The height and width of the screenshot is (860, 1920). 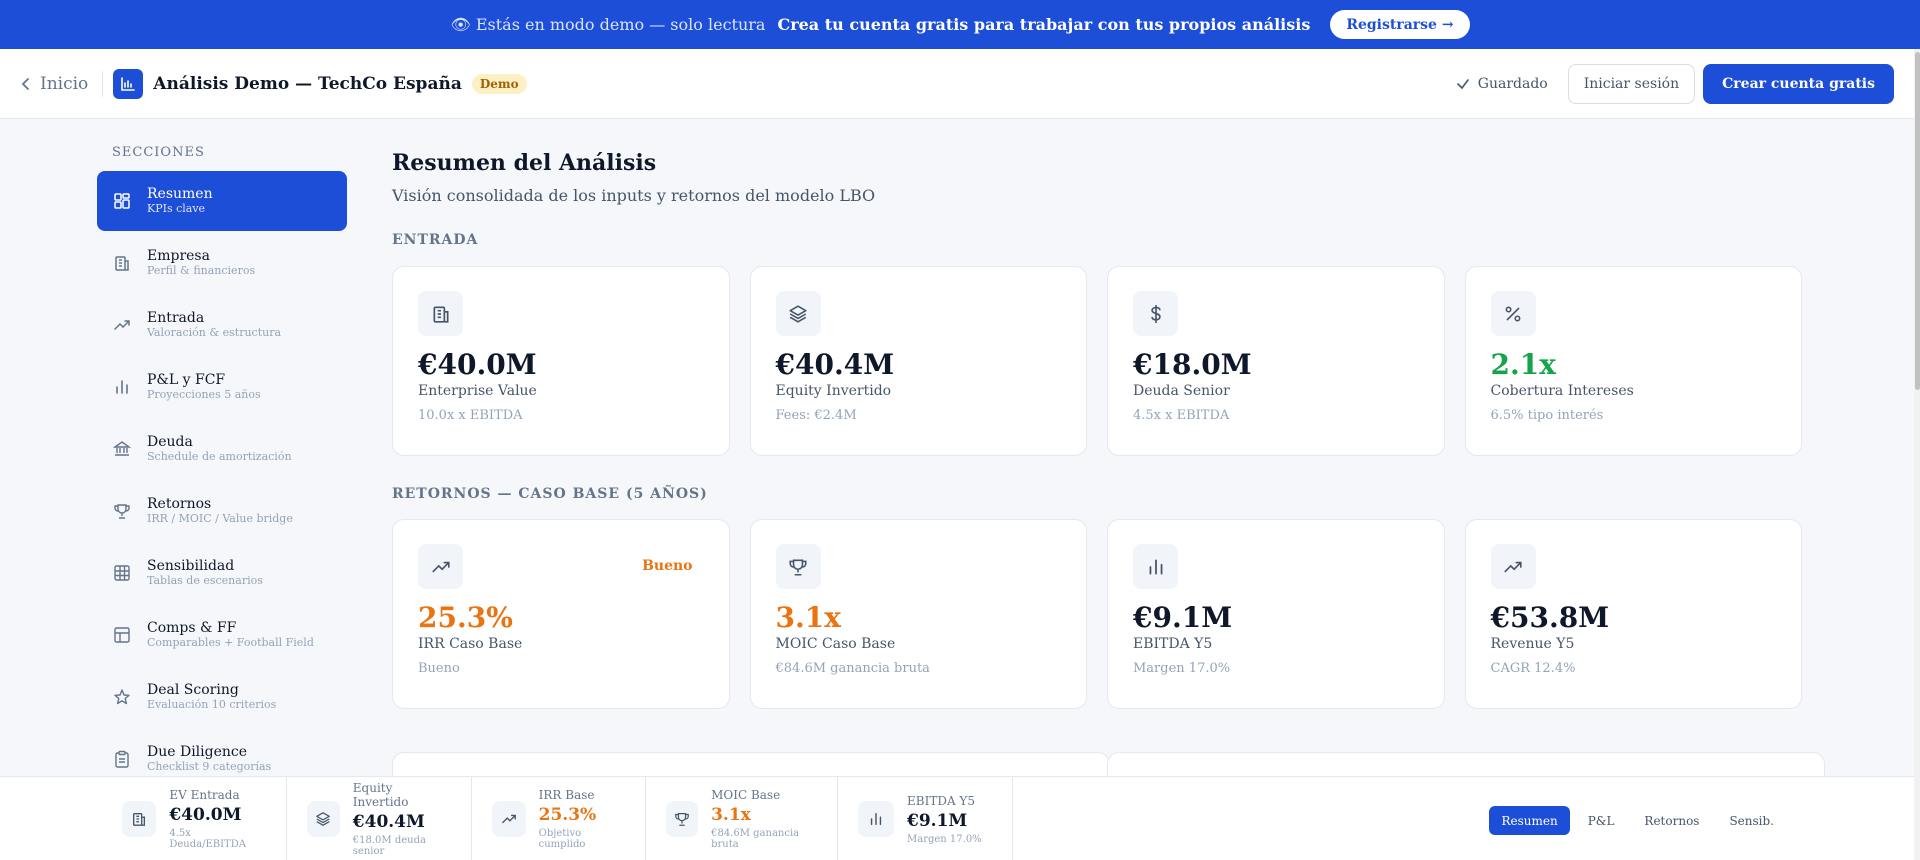 I want to click on kpi-card-revenue-y5: €53.8M Revenue Y5 CAGR 12.4%, so click(x=1633, y=614).